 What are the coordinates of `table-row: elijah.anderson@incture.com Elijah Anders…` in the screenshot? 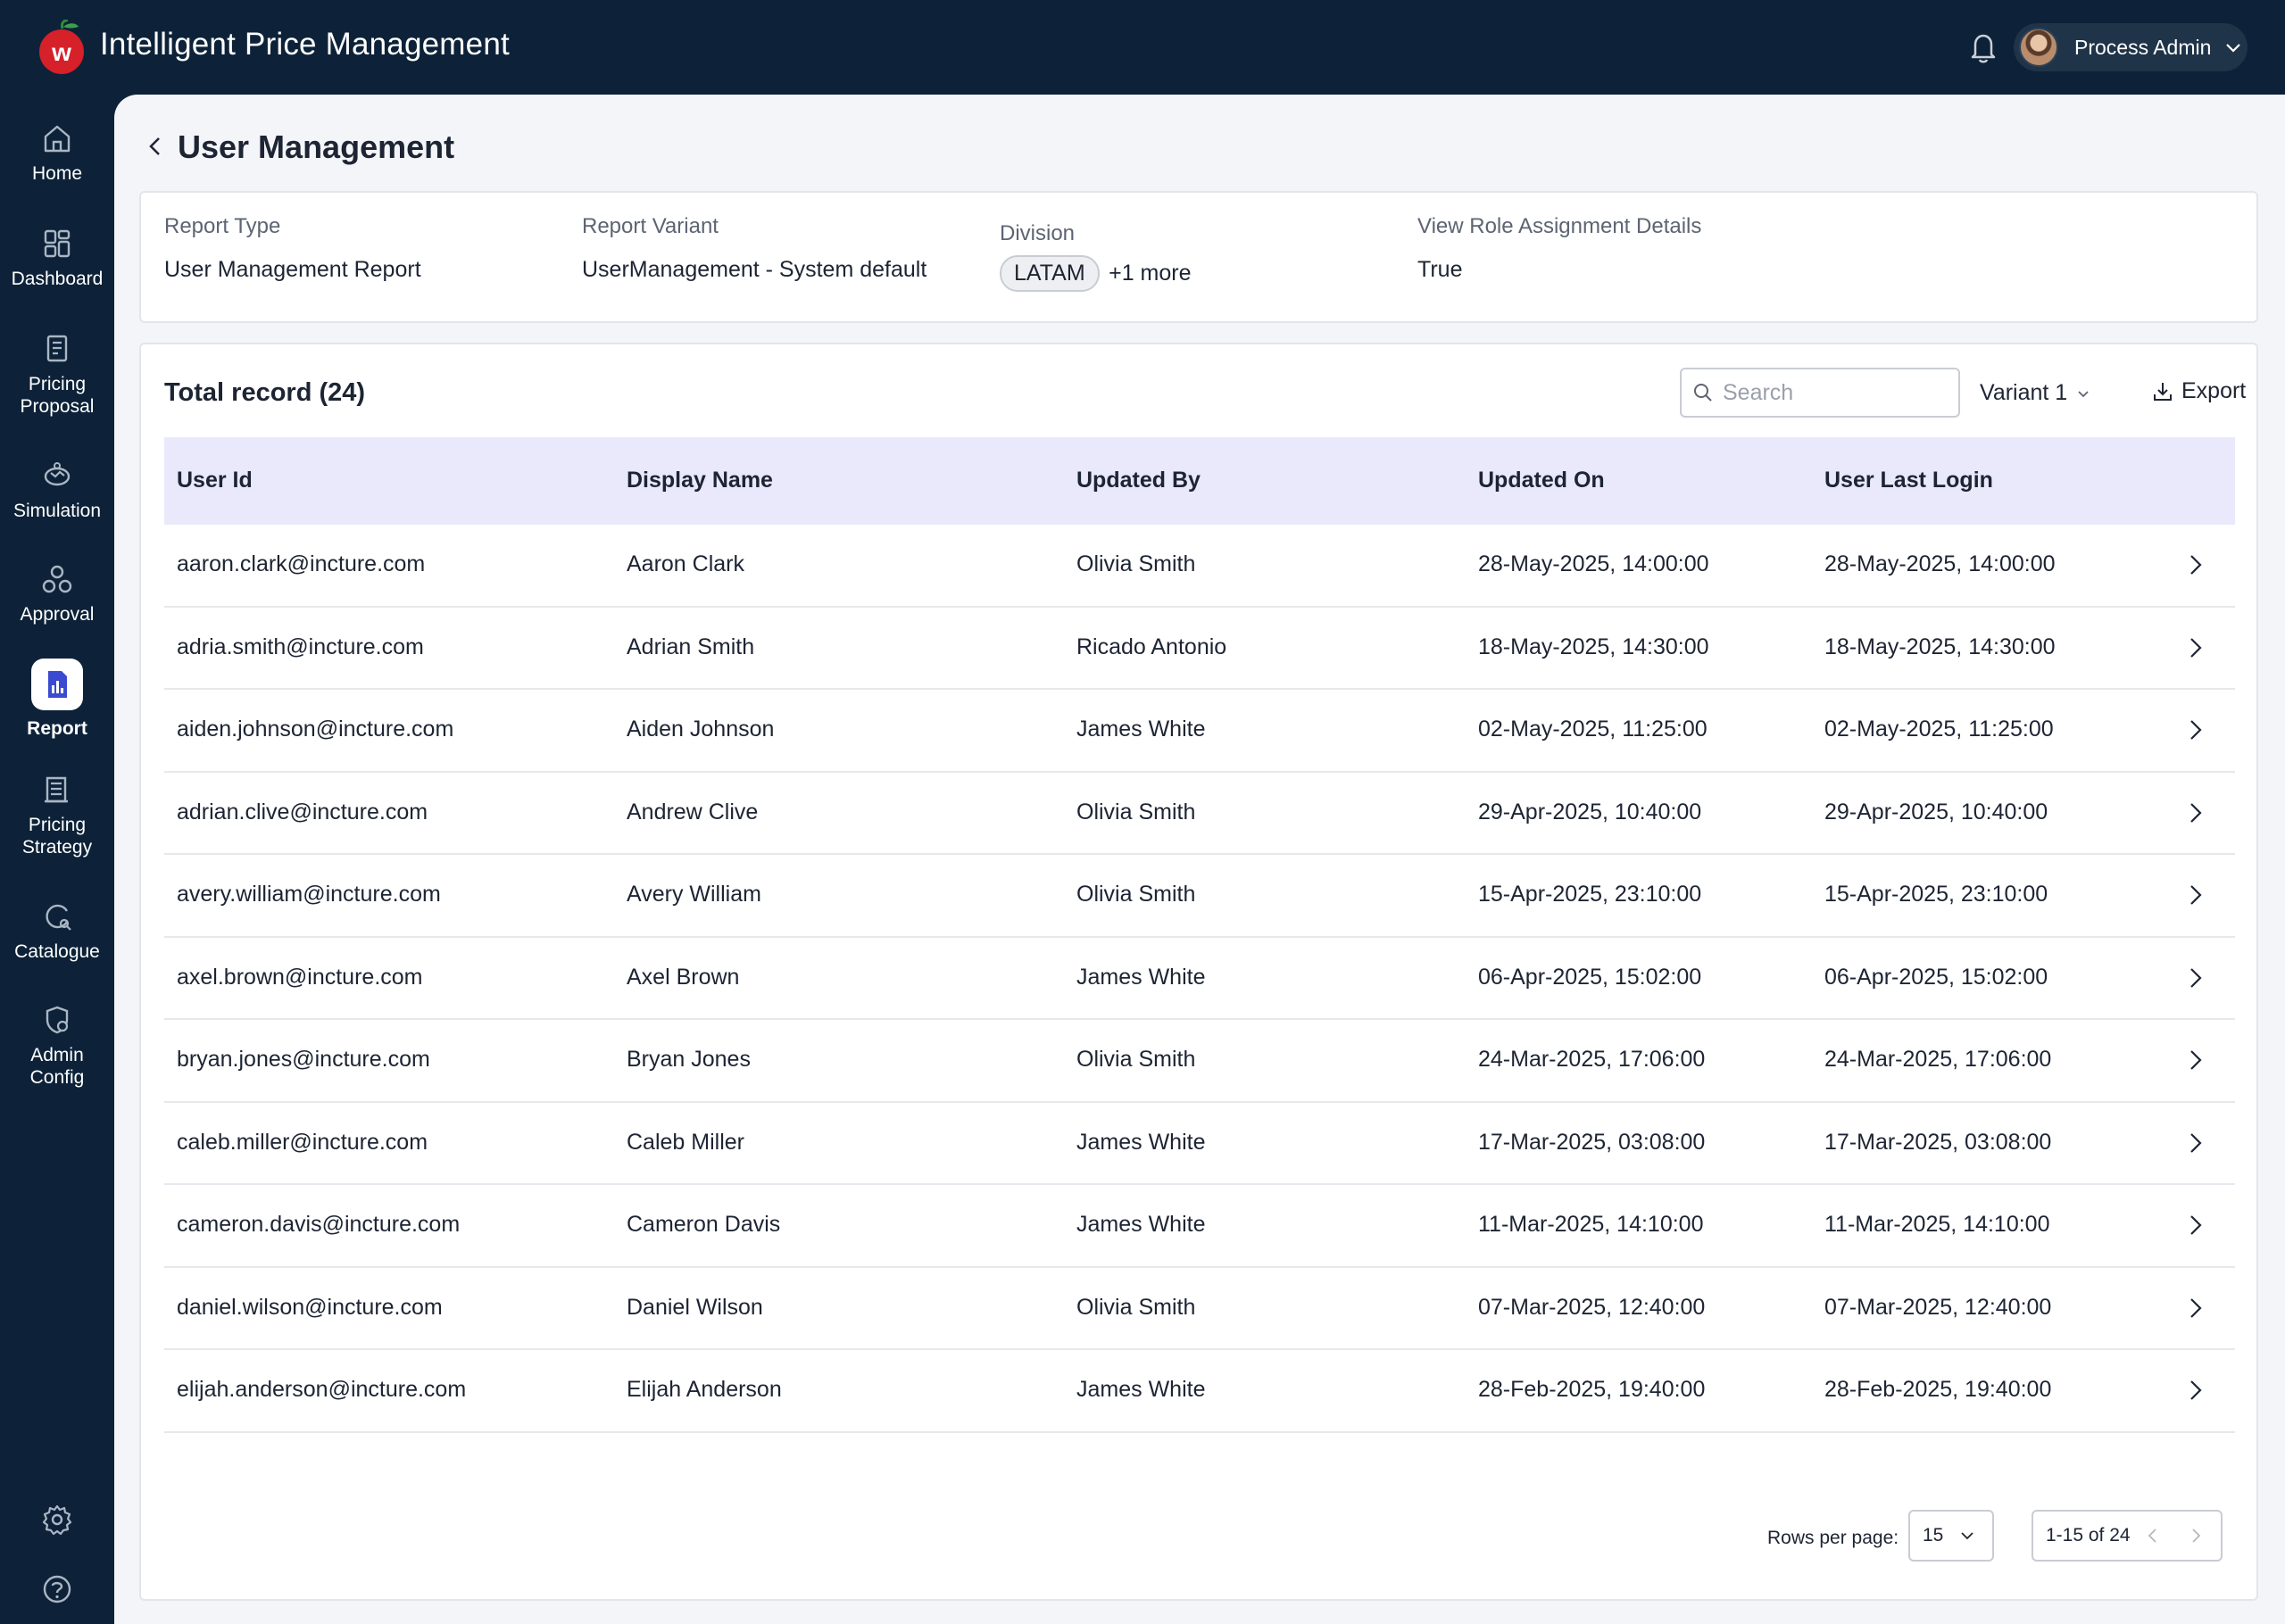 It's located at (1199, 1391).